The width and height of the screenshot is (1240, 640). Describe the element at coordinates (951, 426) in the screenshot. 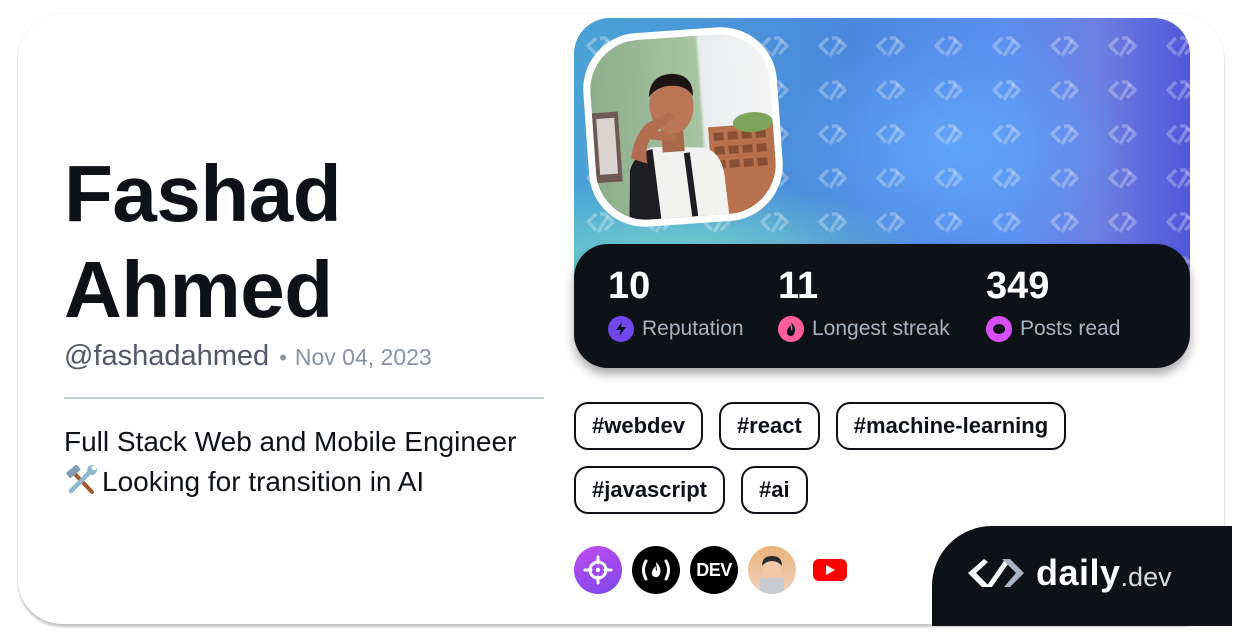

I see `tag: #machine-learning` at that location.